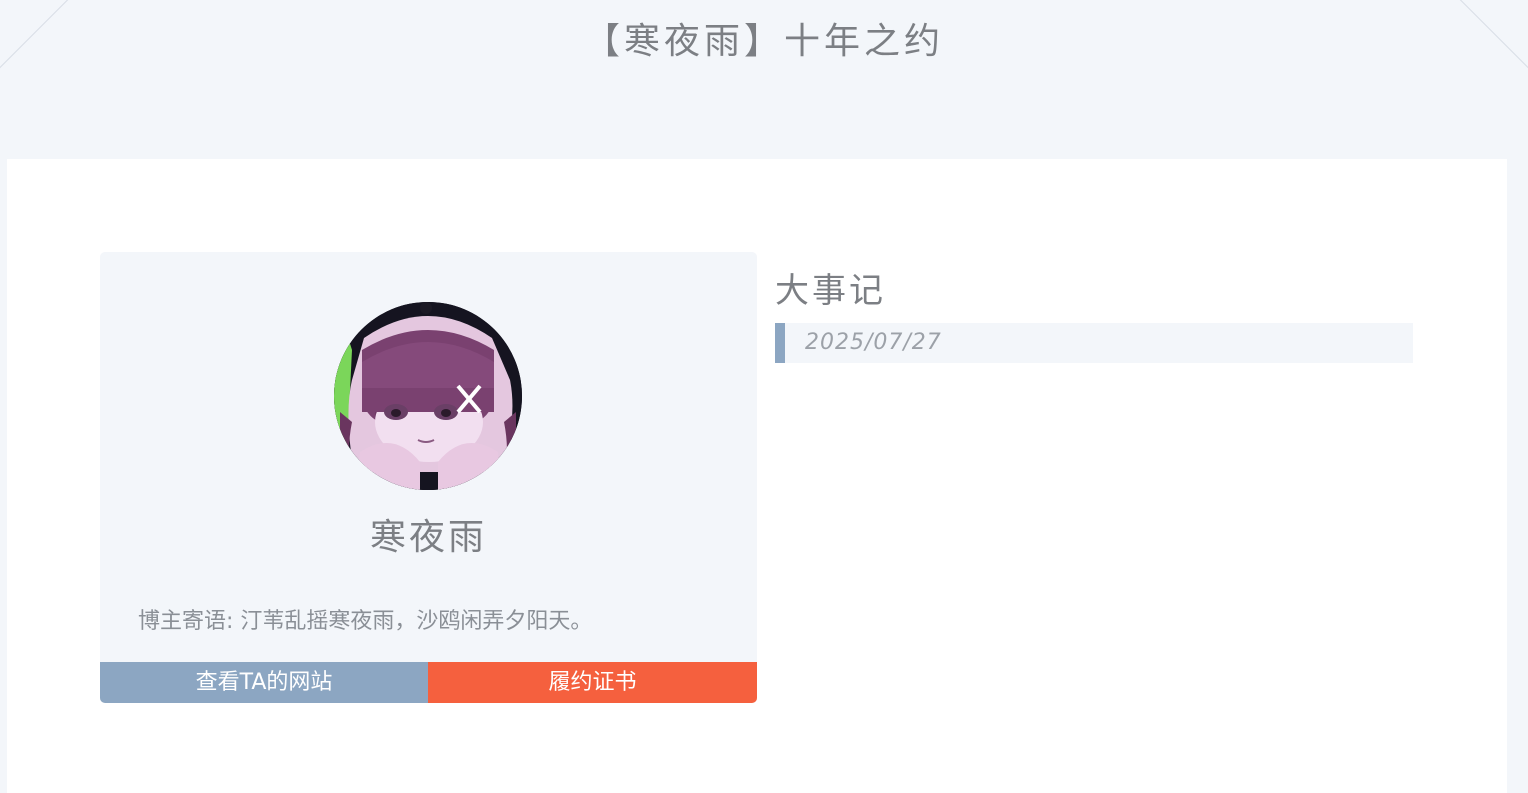 Image resolution: width=1528 pixels, height=793 pixels. I want to click on avatar, so click(428, 396).